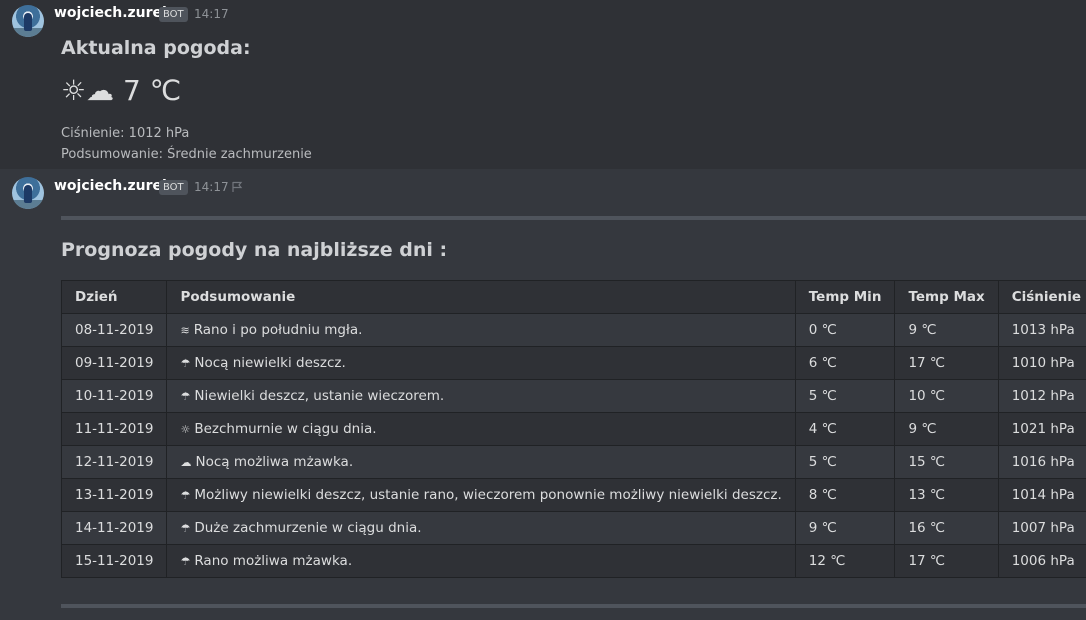  I want to click on cell-summary: ☂ Duże zachmurzenie w ciągu dnia., so click(481, 528).